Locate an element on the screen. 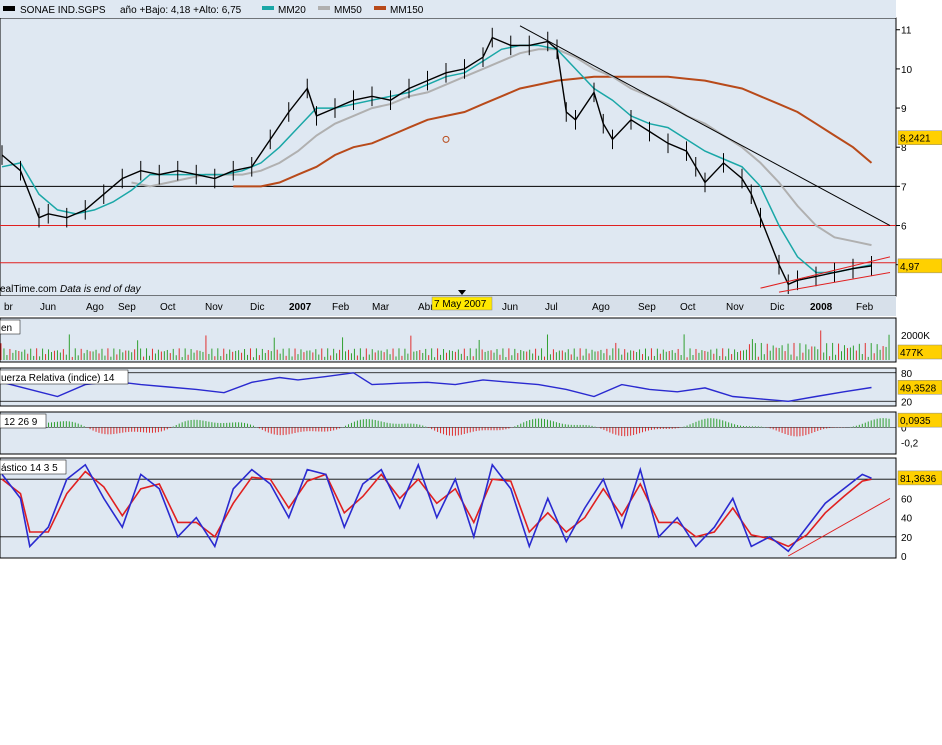 The image size is (942, 745). price-tick-0: 11 is located at coordinates (906, 31).